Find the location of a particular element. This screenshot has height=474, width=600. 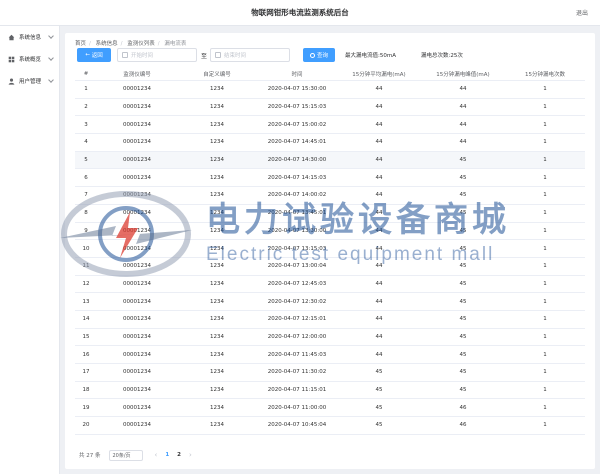

table-row: 1 00001234 1234 2020-04-07 15:30:00 44 44 1 is located at coordinates (330, 90).